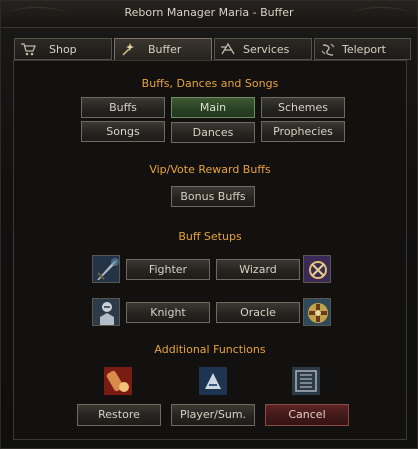 Image resolution: width=418 pixels, height=449 pixels. What do you see at coordinates (381, 14) in the screenshot?
I see `title-ornament-right` at bounding box center [381, 14].